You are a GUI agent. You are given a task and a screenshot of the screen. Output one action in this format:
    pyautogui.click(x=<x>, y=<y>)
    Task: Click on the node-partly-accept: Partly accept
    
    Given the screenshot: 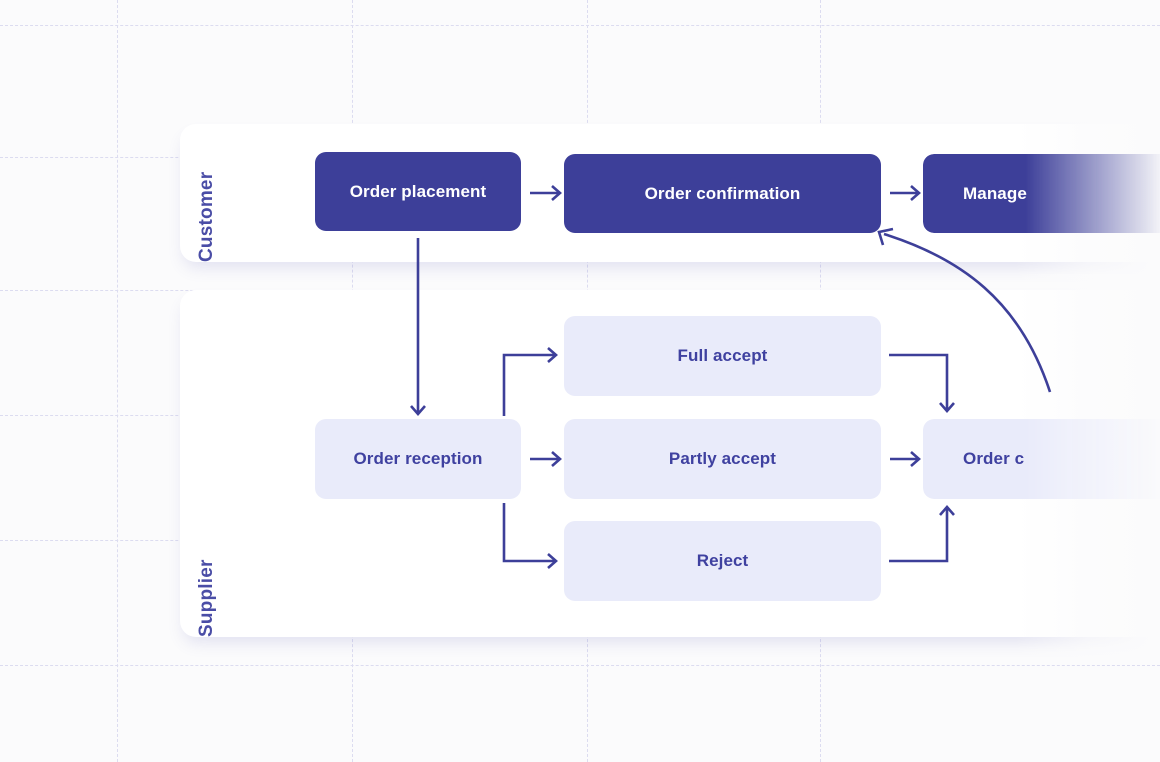 What is the action you would take?
    pyautogui.click(x=722, y=459)
    